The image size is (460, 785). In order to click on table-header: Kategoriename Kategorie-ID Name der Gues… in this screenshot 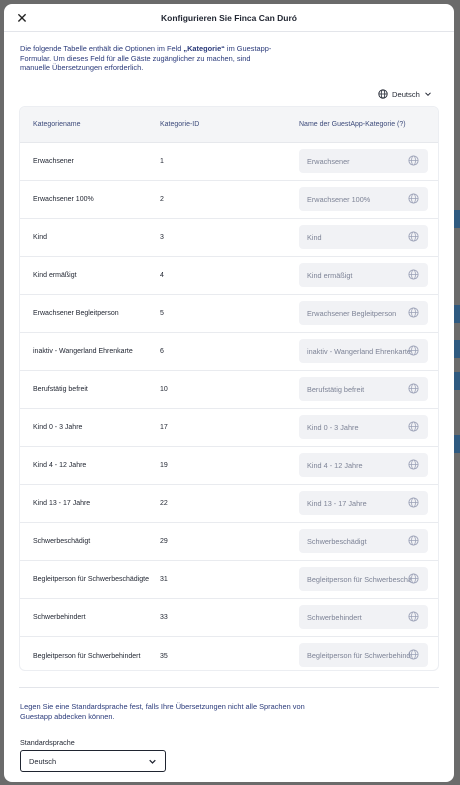, I will do `click(229, 125)`.